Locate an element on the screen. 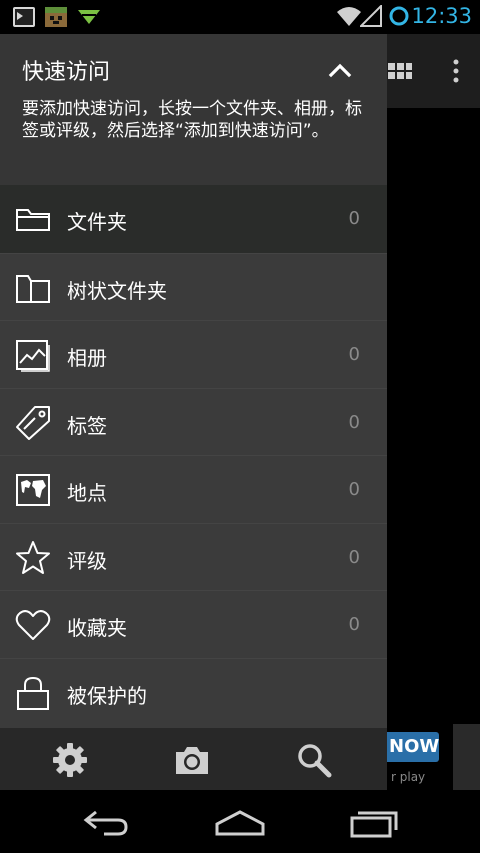  quick-access-title: 快速访问 is located at coordinates (66, 72).